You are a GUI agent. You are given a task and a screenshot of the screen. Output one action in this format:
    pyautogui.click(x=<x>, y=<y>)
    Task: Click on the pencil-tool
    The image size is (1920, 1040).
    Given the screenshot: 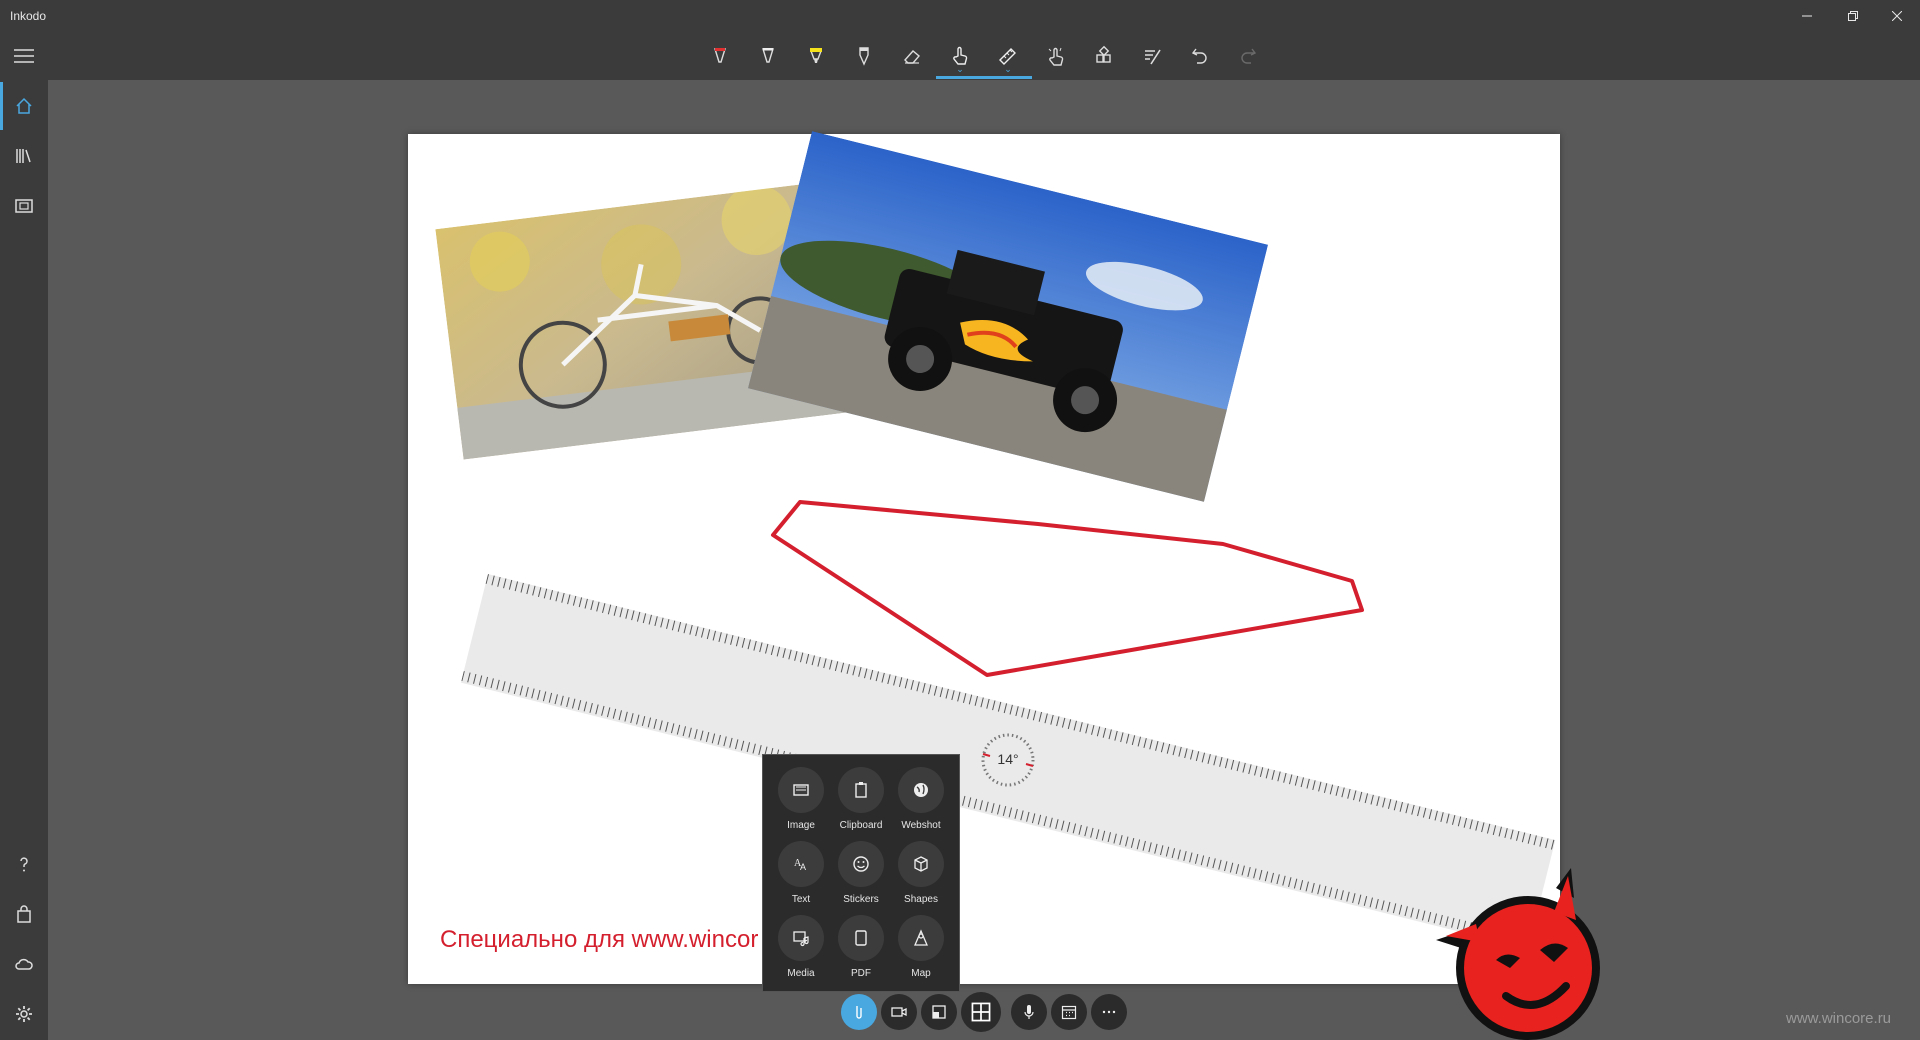 What is the action you would take?
    pyautogui.click(x=768, y=56)
    